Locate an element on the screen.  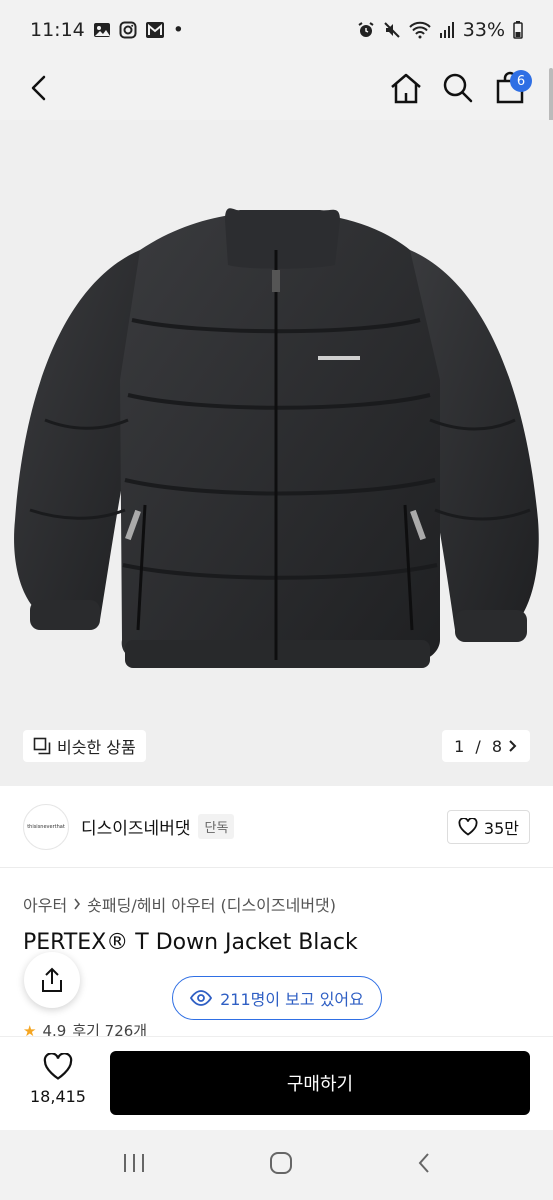
purchase-bar: 18,415 구매하기 is located at coordinates (276, 1083).